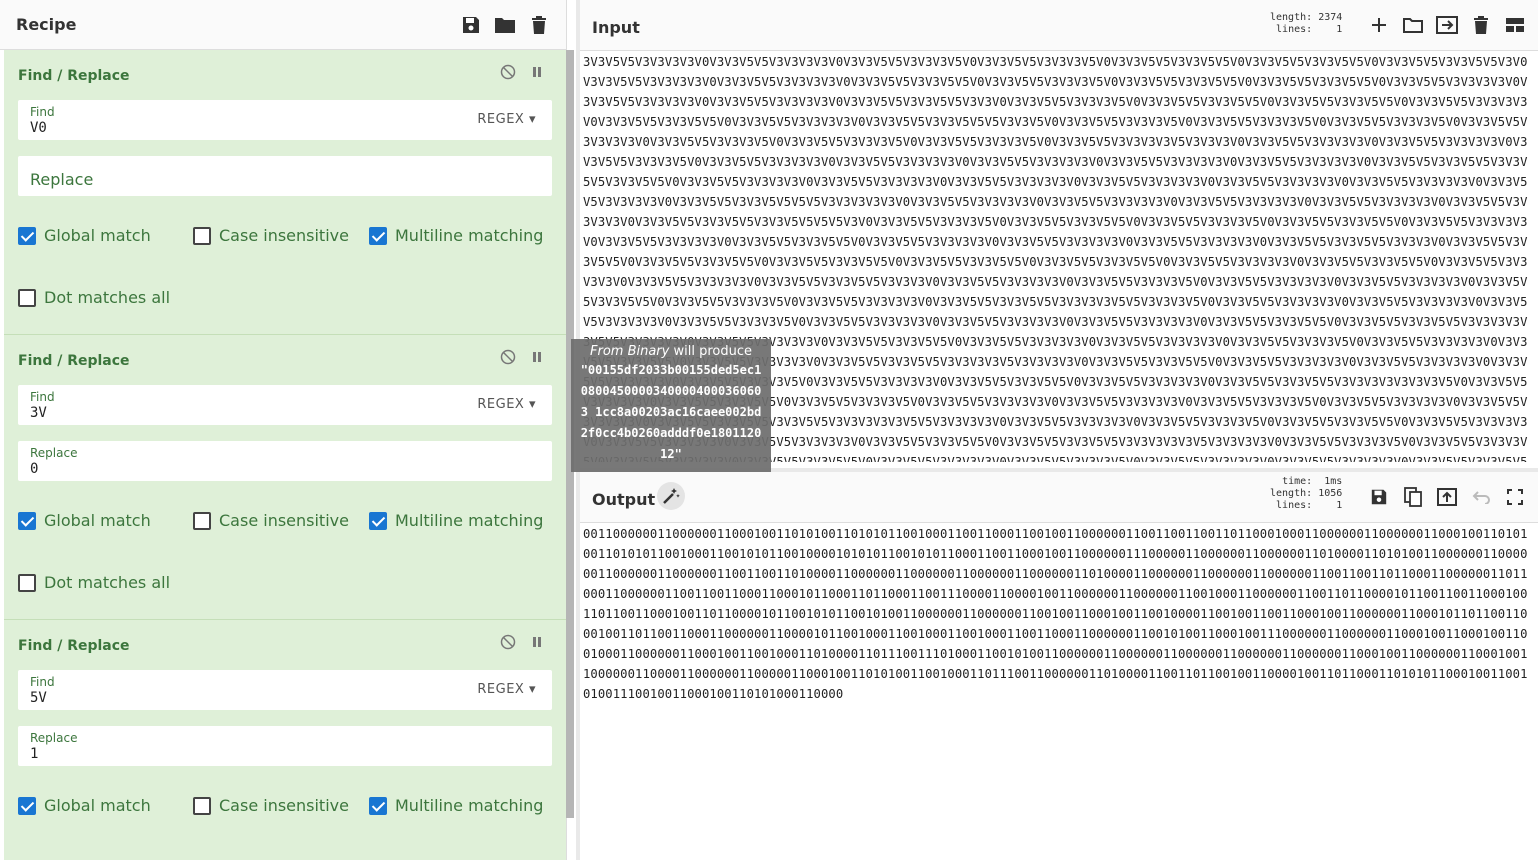 The image size is (1538, 860). What do you see at coordinates (671, 496) in the screenshot?
I see `magic-wand-icon` at bounding box center [671, 496].